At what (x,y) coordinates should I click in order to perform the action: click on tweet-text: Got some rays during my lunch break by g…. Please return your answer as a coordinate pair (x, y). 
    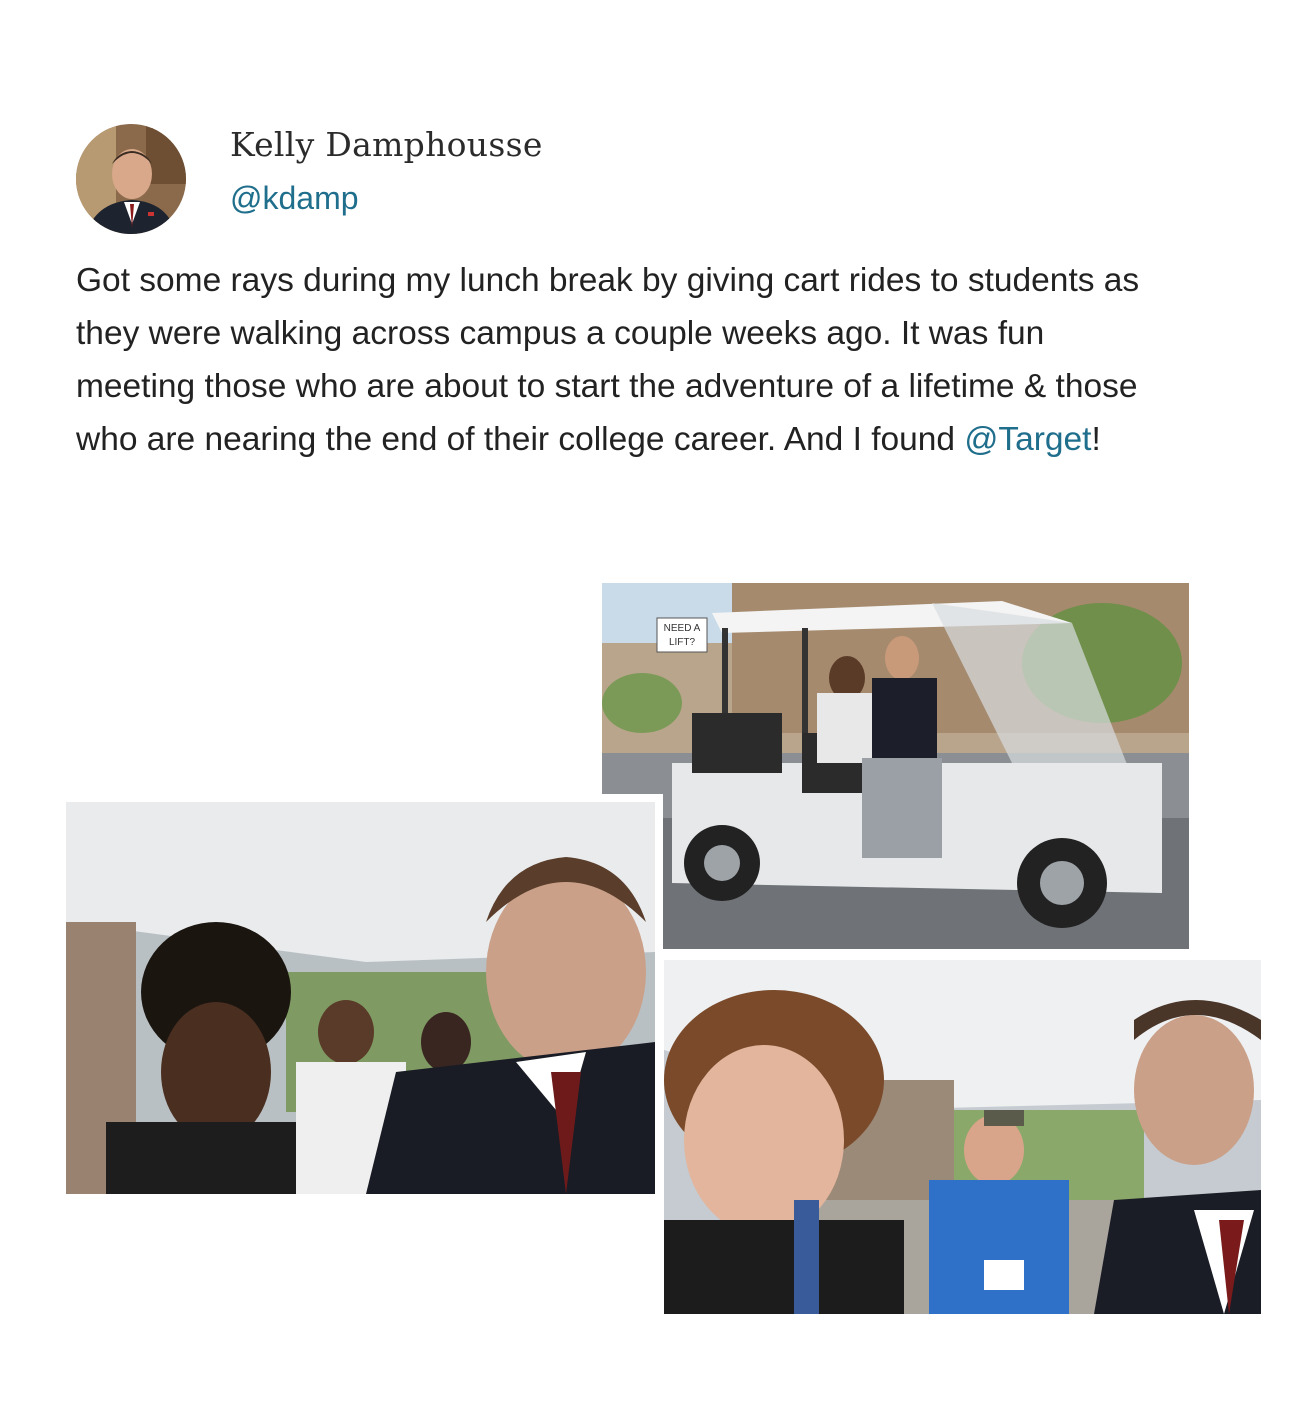
    Looking at the image, I should click on (616, 360).